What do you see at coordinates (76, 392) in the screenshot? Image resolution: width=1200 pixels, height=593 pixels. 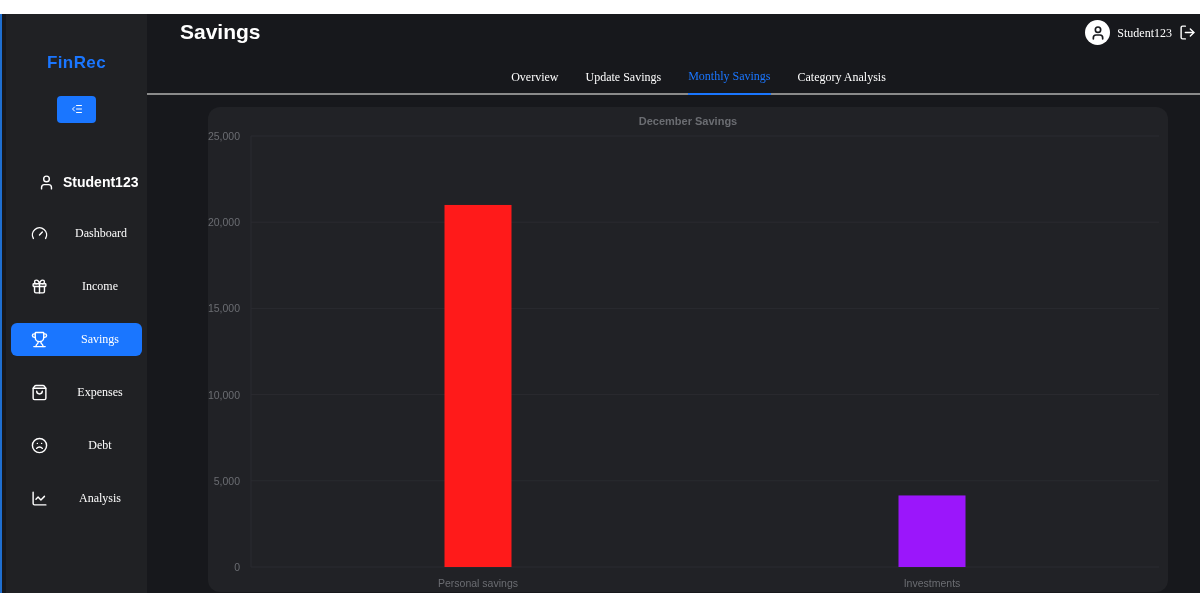 I see `sidebar-item: Expenses` at bounding box center [76, 392].